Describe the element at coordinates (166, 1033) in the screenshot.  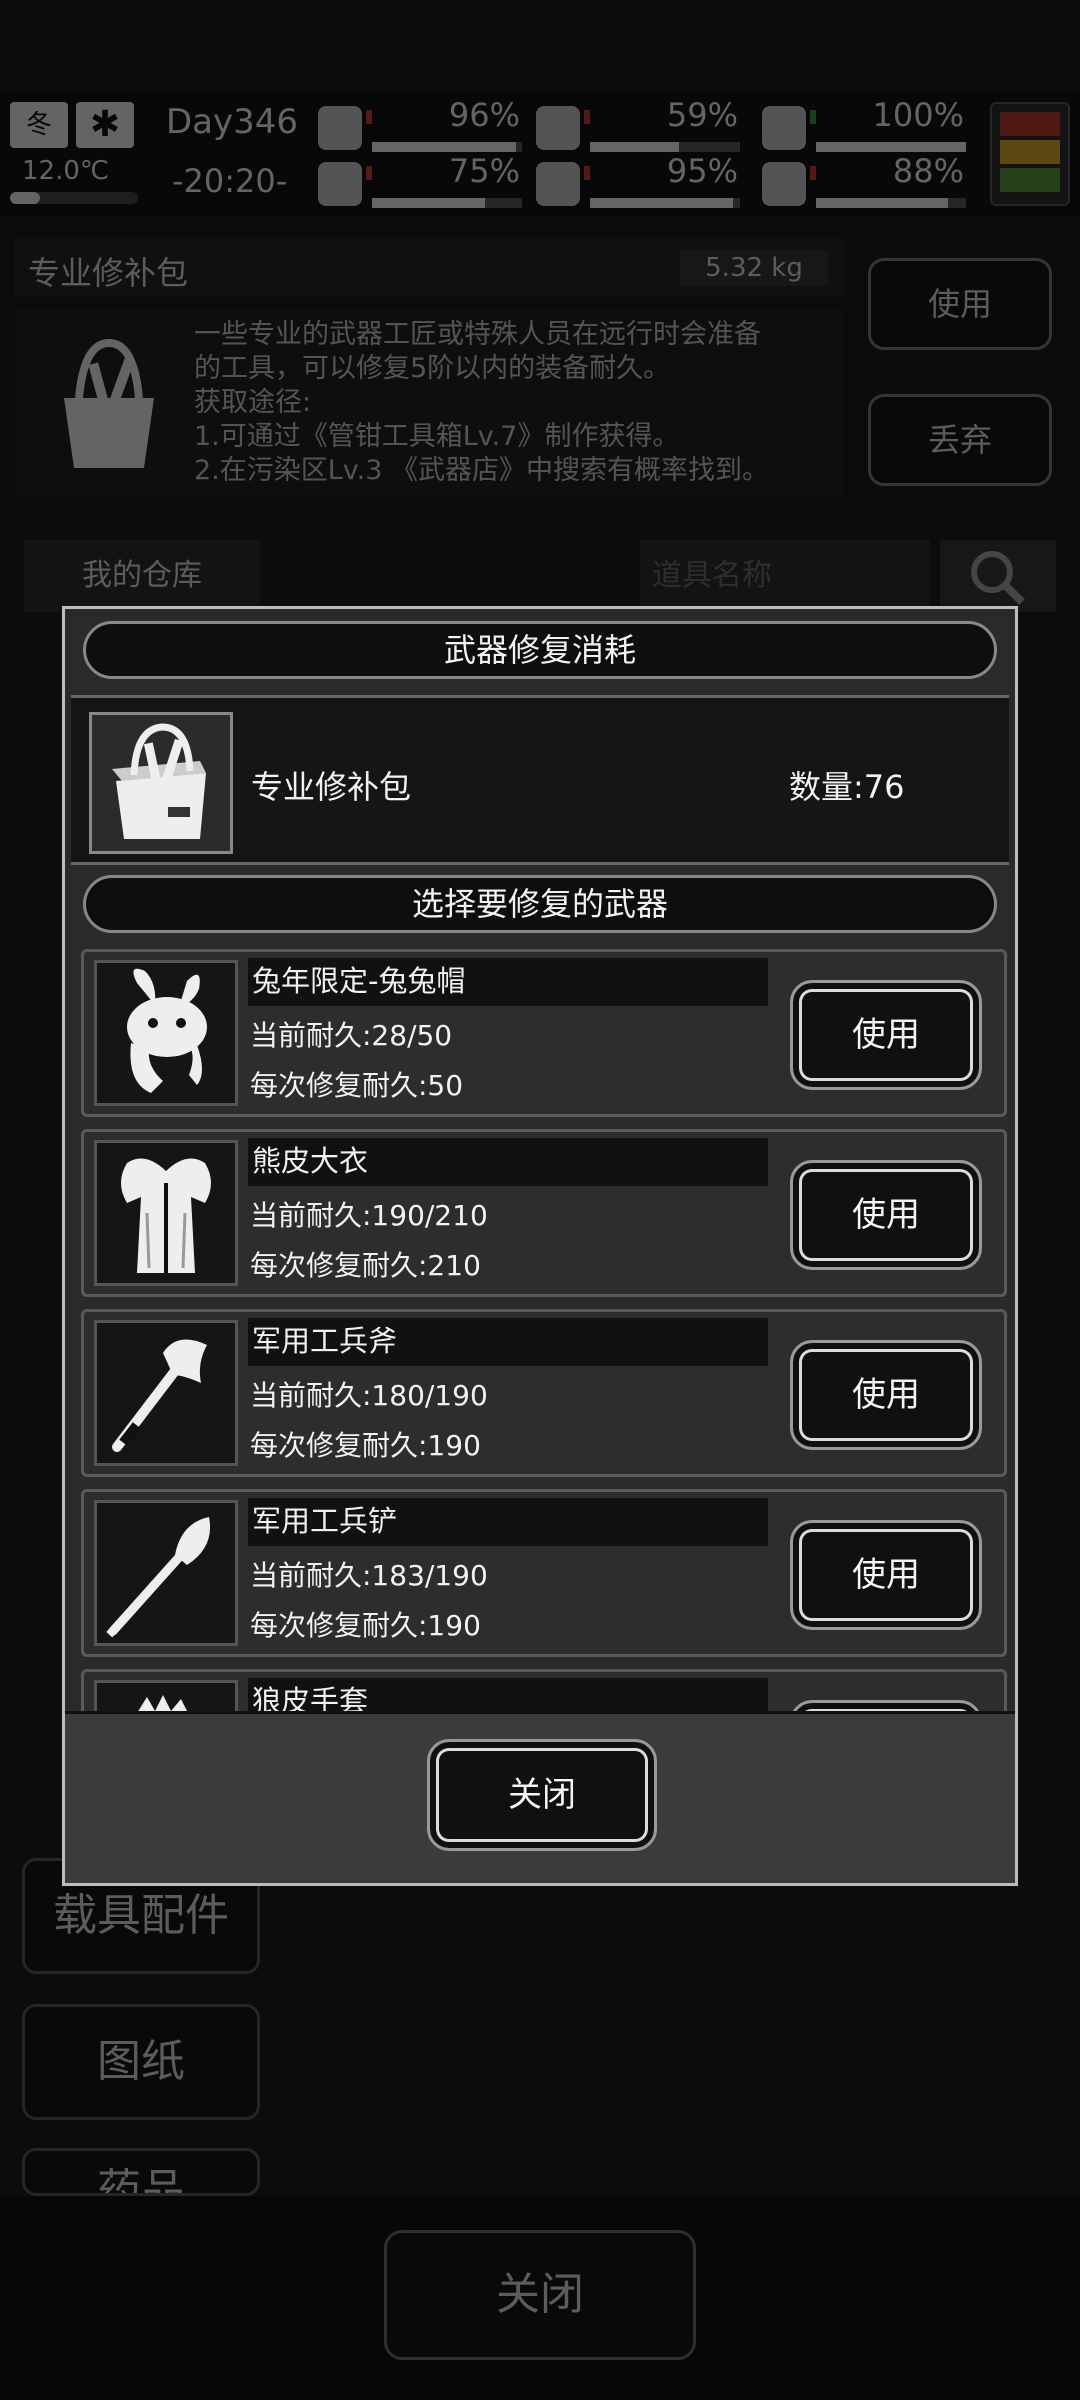
I see `bunny-hat-icon` at that location.